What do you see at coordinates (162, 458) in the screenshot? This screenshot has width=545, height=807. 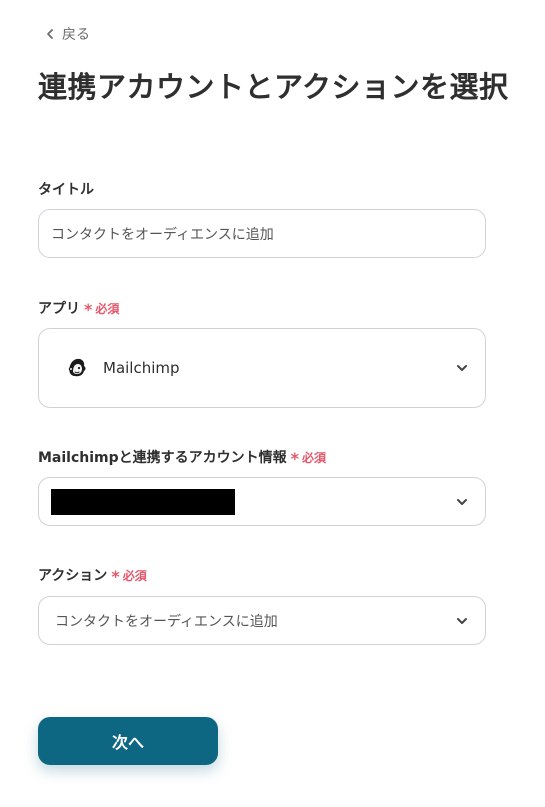 I see `account-label-text: Mailchimpと連携するアカウント情報` at bounding box center [162, 458].